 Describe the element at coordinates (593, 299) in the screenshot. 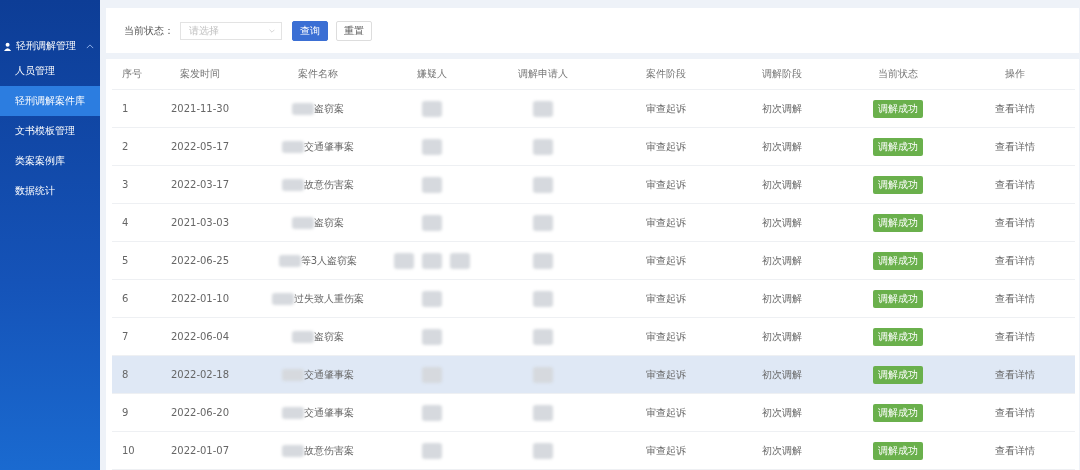

I see `table-row: 6 2022-01-10 过失致人重伤案 审查起诉 初次调解 调解成功 查看详情` at that location.